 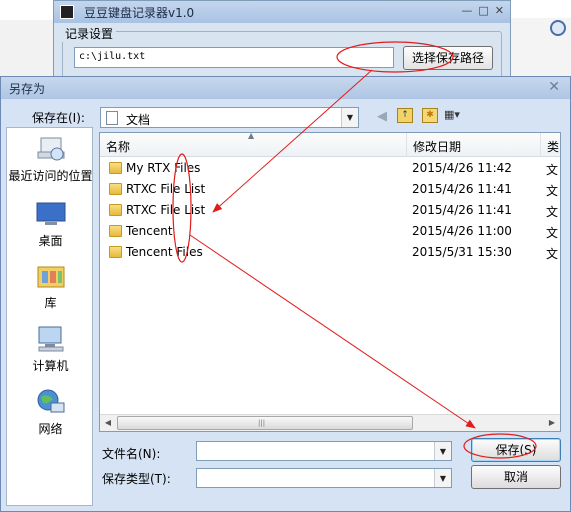 I want to click on file-row: Tencent Files 2015/5/31 15:30 文, so click(x=330, y=252).